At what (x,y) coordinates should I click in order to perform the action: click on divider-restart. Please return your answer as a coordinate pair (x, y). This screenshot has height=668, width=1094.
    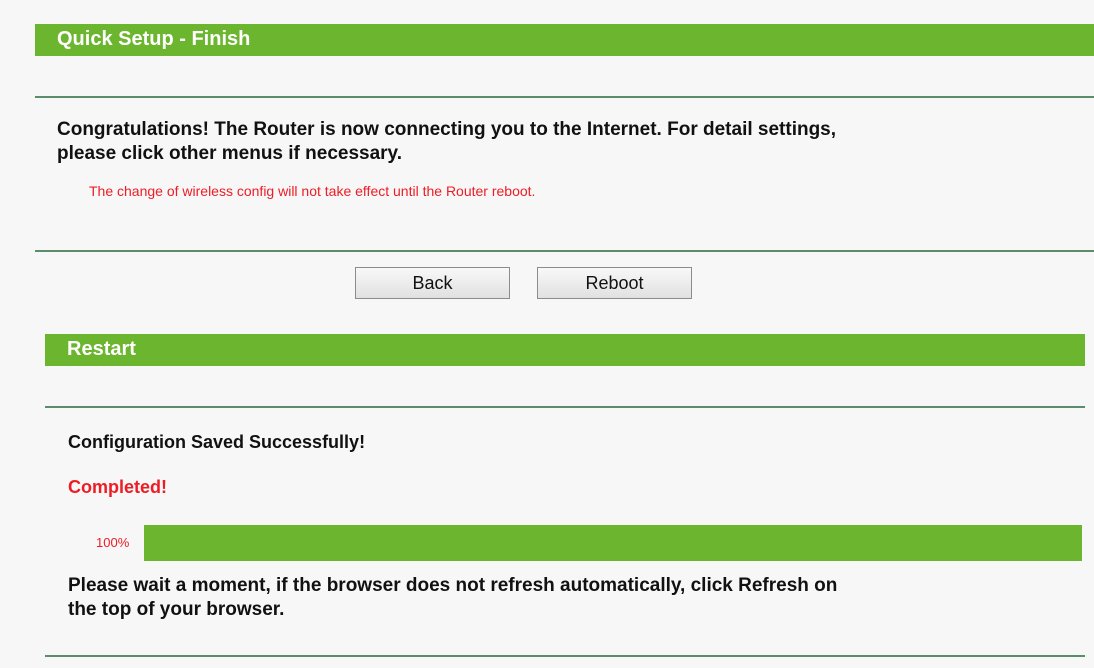
    Looking at the image, I should click on (565, 407).